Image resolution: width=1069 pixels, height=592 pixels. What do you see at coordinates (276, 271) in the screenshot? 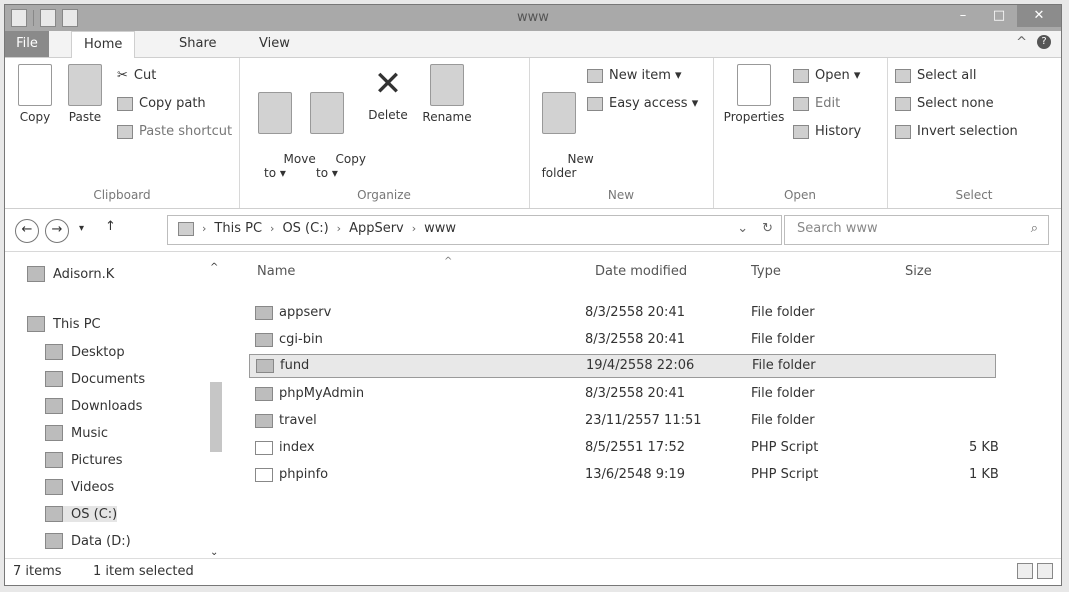
I see `column-header-name: Name` at bounding box center [276, 271].